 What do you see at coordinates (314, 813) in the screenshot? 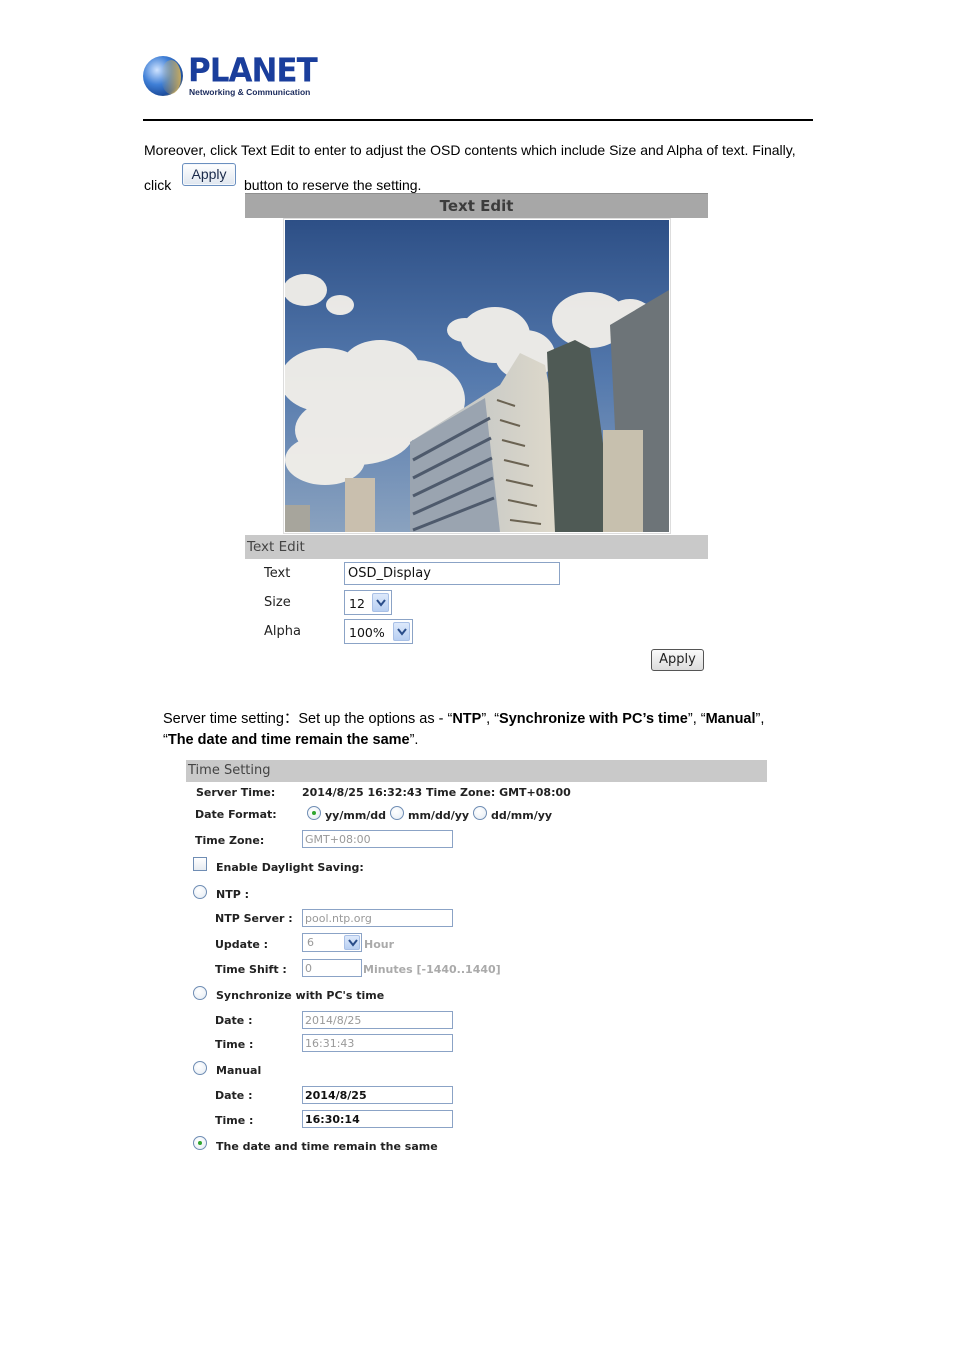
I see `date-format-yymmdd-radio` at bounding box center [314, 813].